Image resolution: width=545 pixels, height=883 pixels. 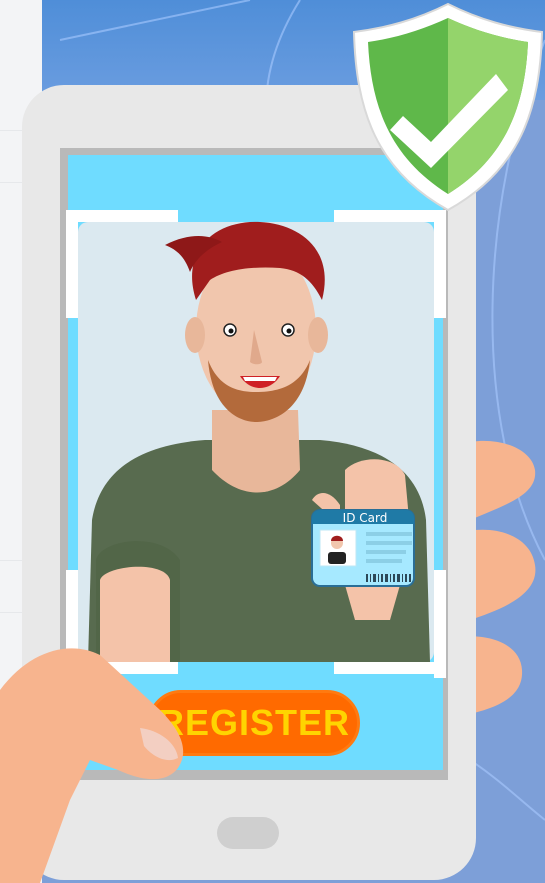 What do you see at coordinates (365, 518) in the screenshot?
I see `id-card-title: ID Card` at bounding box center [365, 518].